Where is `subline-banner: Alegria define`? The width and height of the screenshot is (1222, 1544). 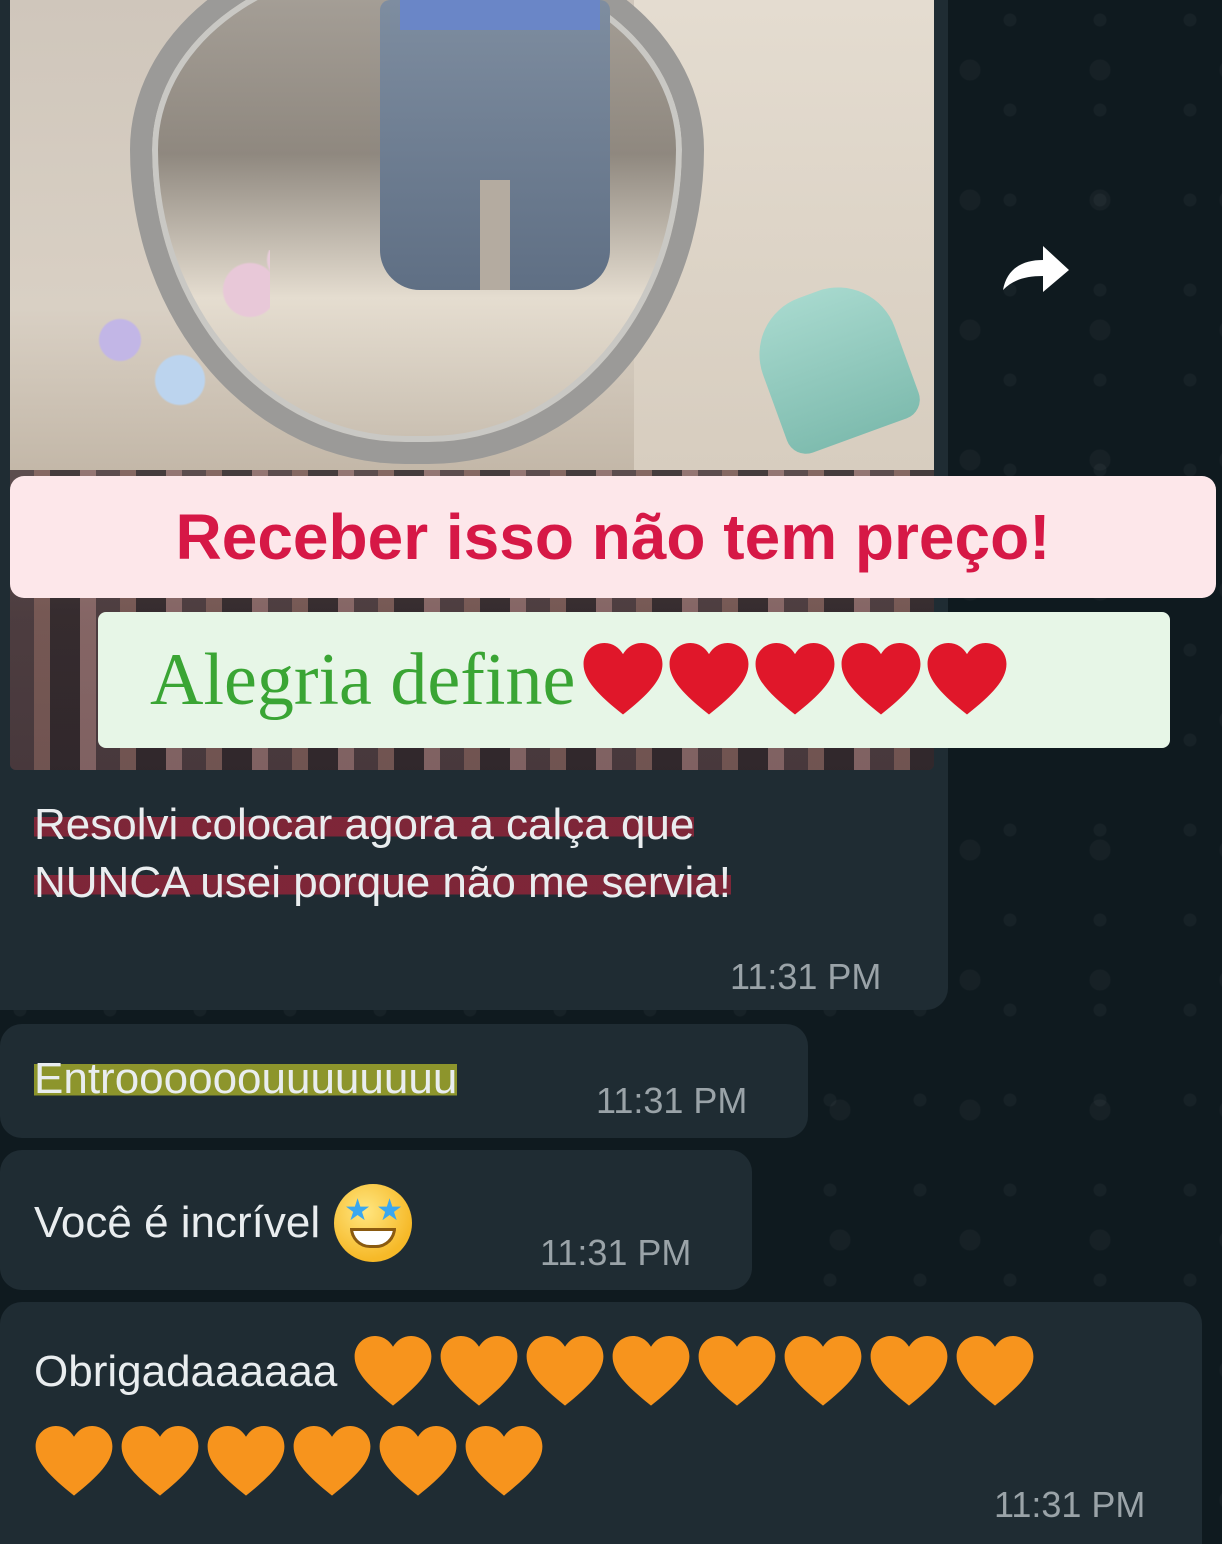
subline-banner: Alegria define is located at coordinates (634, 680).